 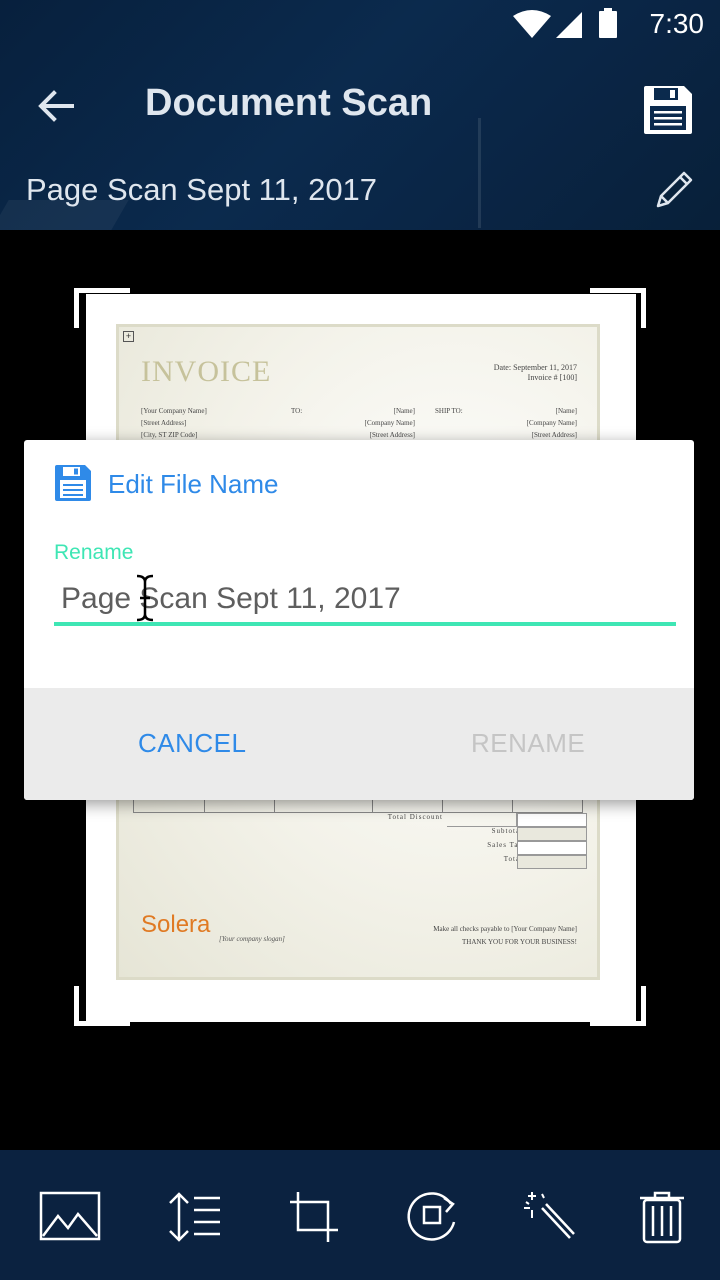 What do you see at coordinates (297, 411) in the screenshot?
I see `to-label: TO:` at bounding box center [297, 411].